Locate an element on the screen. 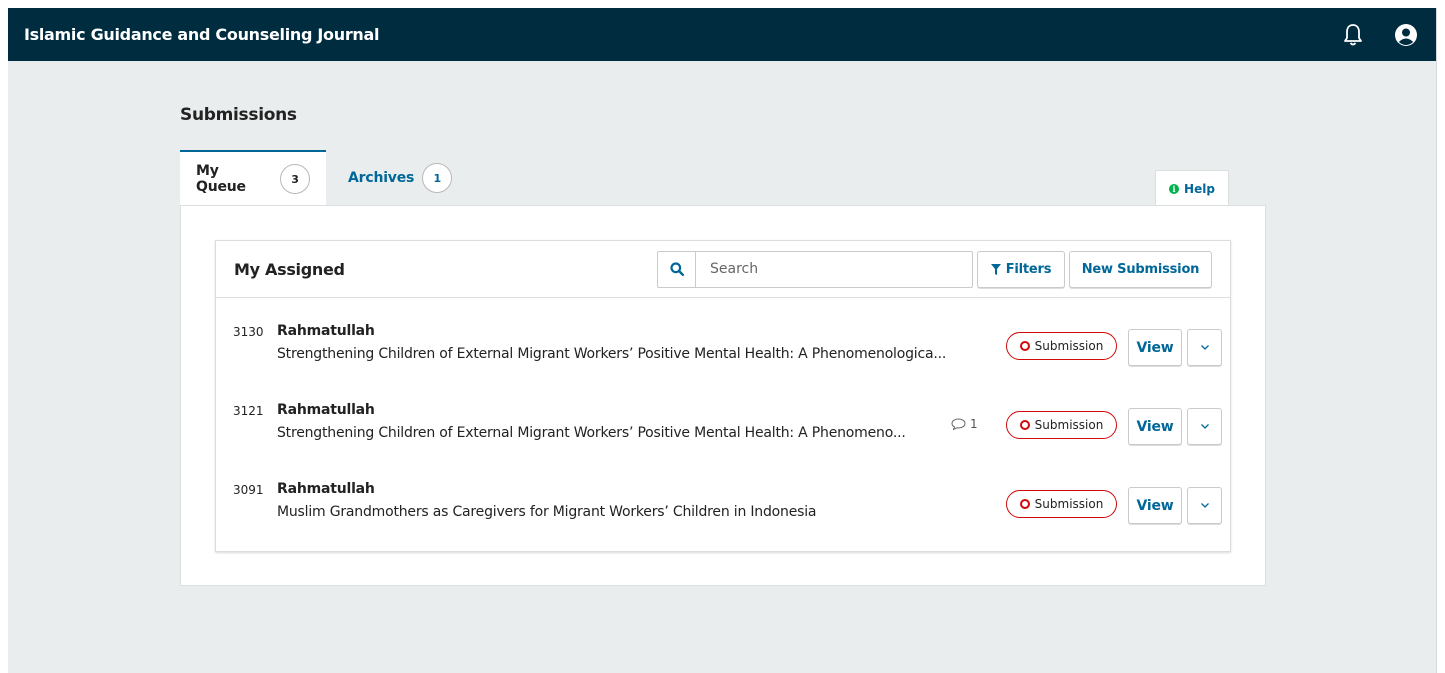 This screenshot has height=673, width=1445. help-button: i Help is located at coordinates (1192, 188).